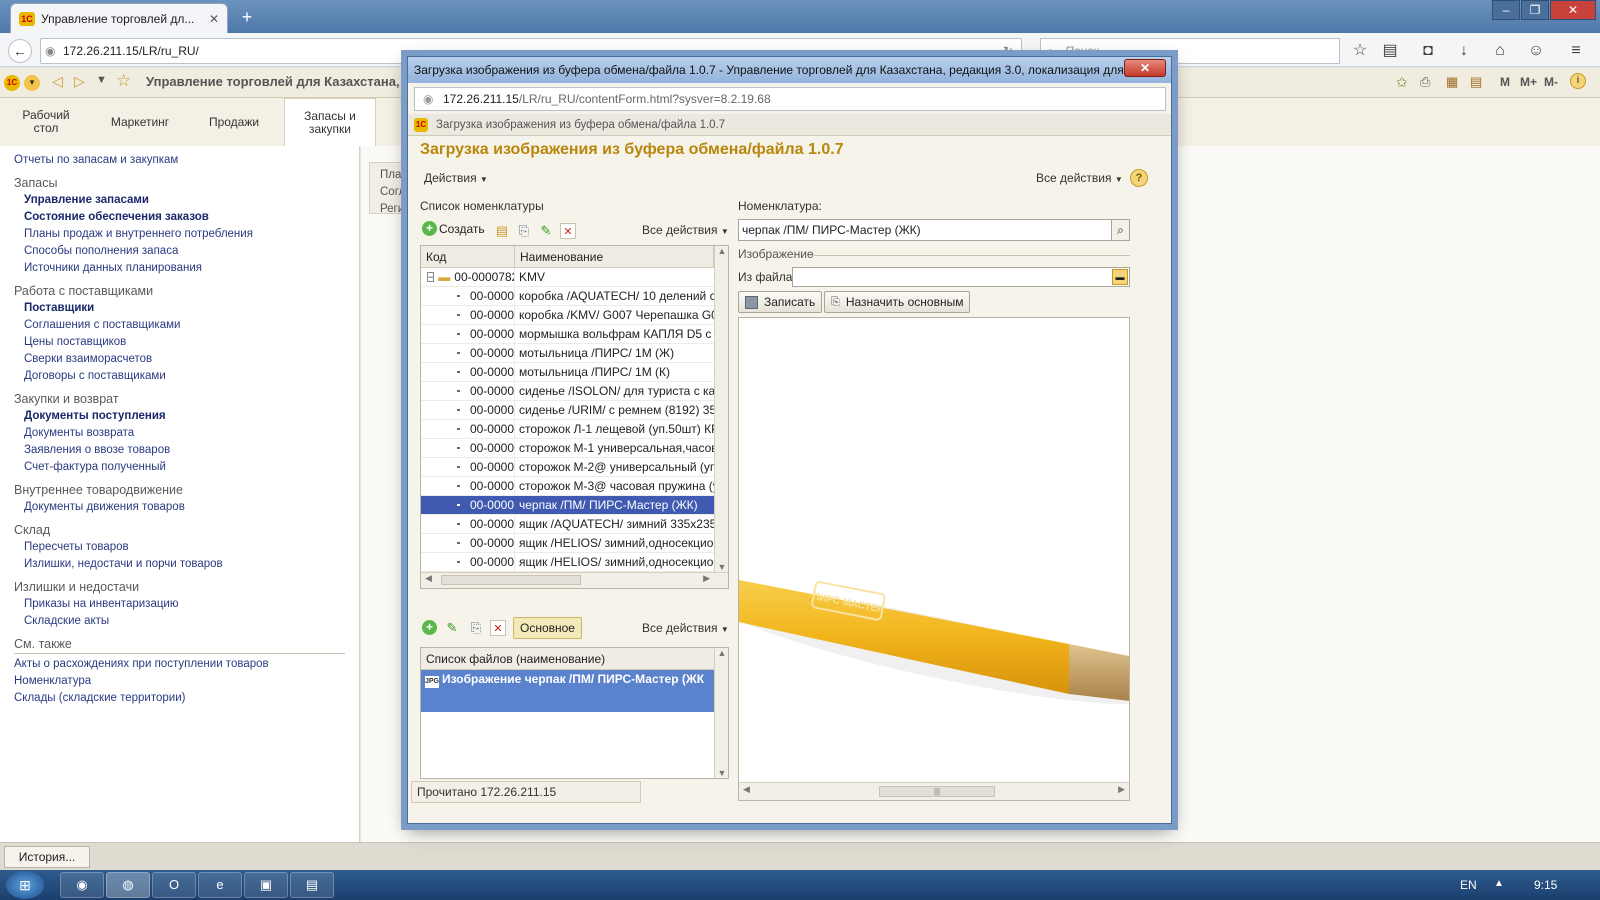  I want to click on create-folder-icon: ▤, so click(502, 231).